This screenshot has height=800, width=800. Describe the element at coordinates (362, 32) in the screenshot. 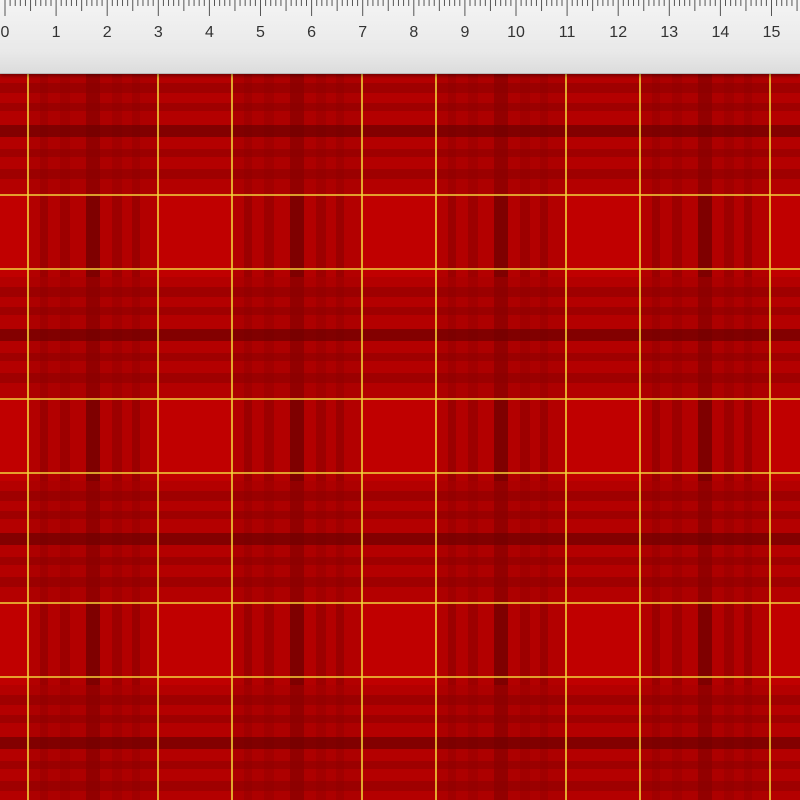

I see `ruler-number-label: 7` at that location.